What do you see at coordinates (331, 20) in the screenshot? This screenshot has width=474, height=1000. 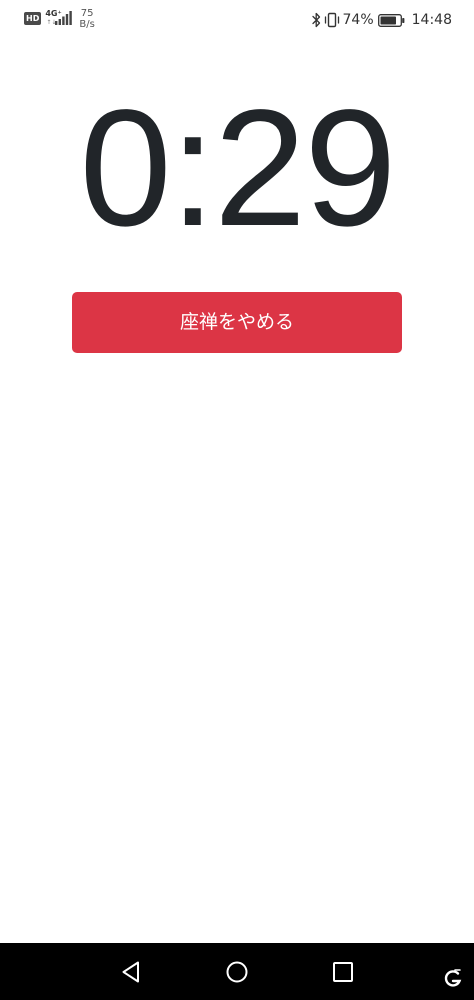 I see `vibrate-icon` at bounding box center [331, 20].